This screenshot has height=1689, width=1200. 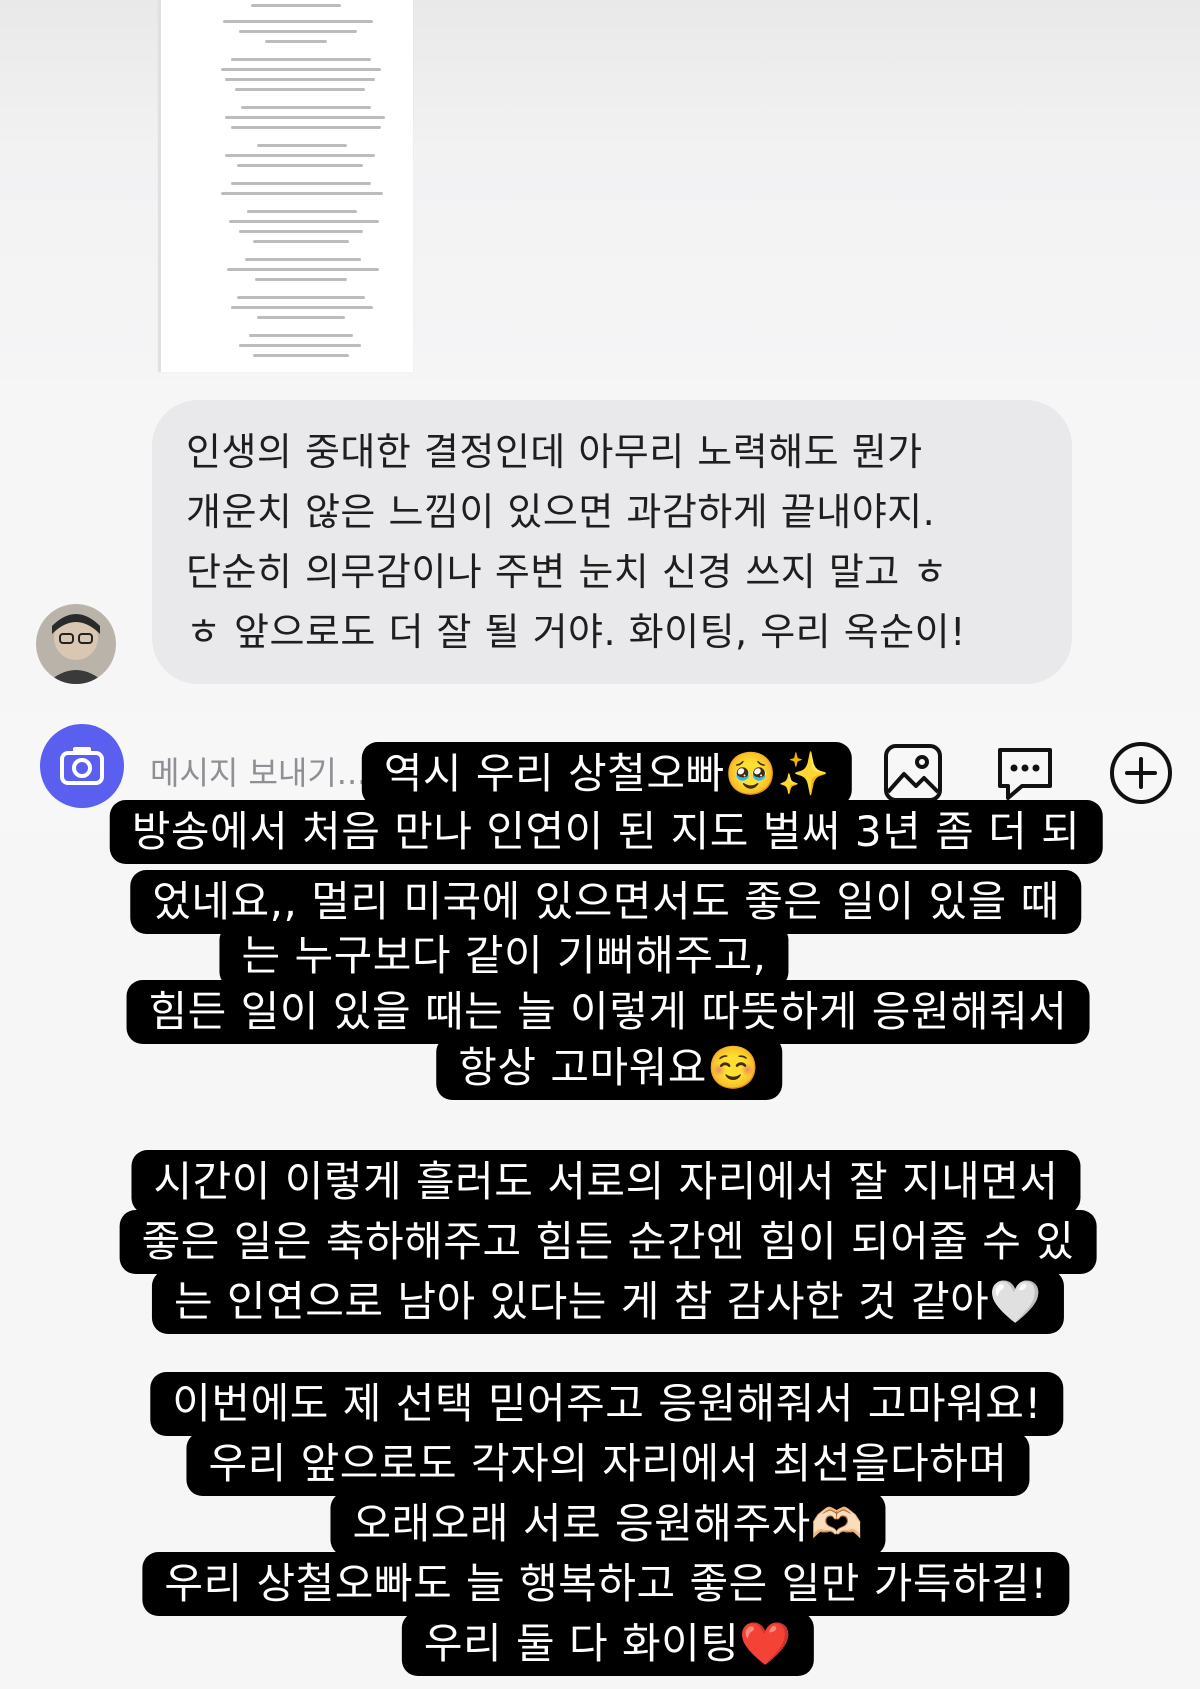 I want to click on message-line: ㅎ 앞으로도 더 잘 될 거야. 화이팅, 우리 옥순이!, so click(x=576, y=632).